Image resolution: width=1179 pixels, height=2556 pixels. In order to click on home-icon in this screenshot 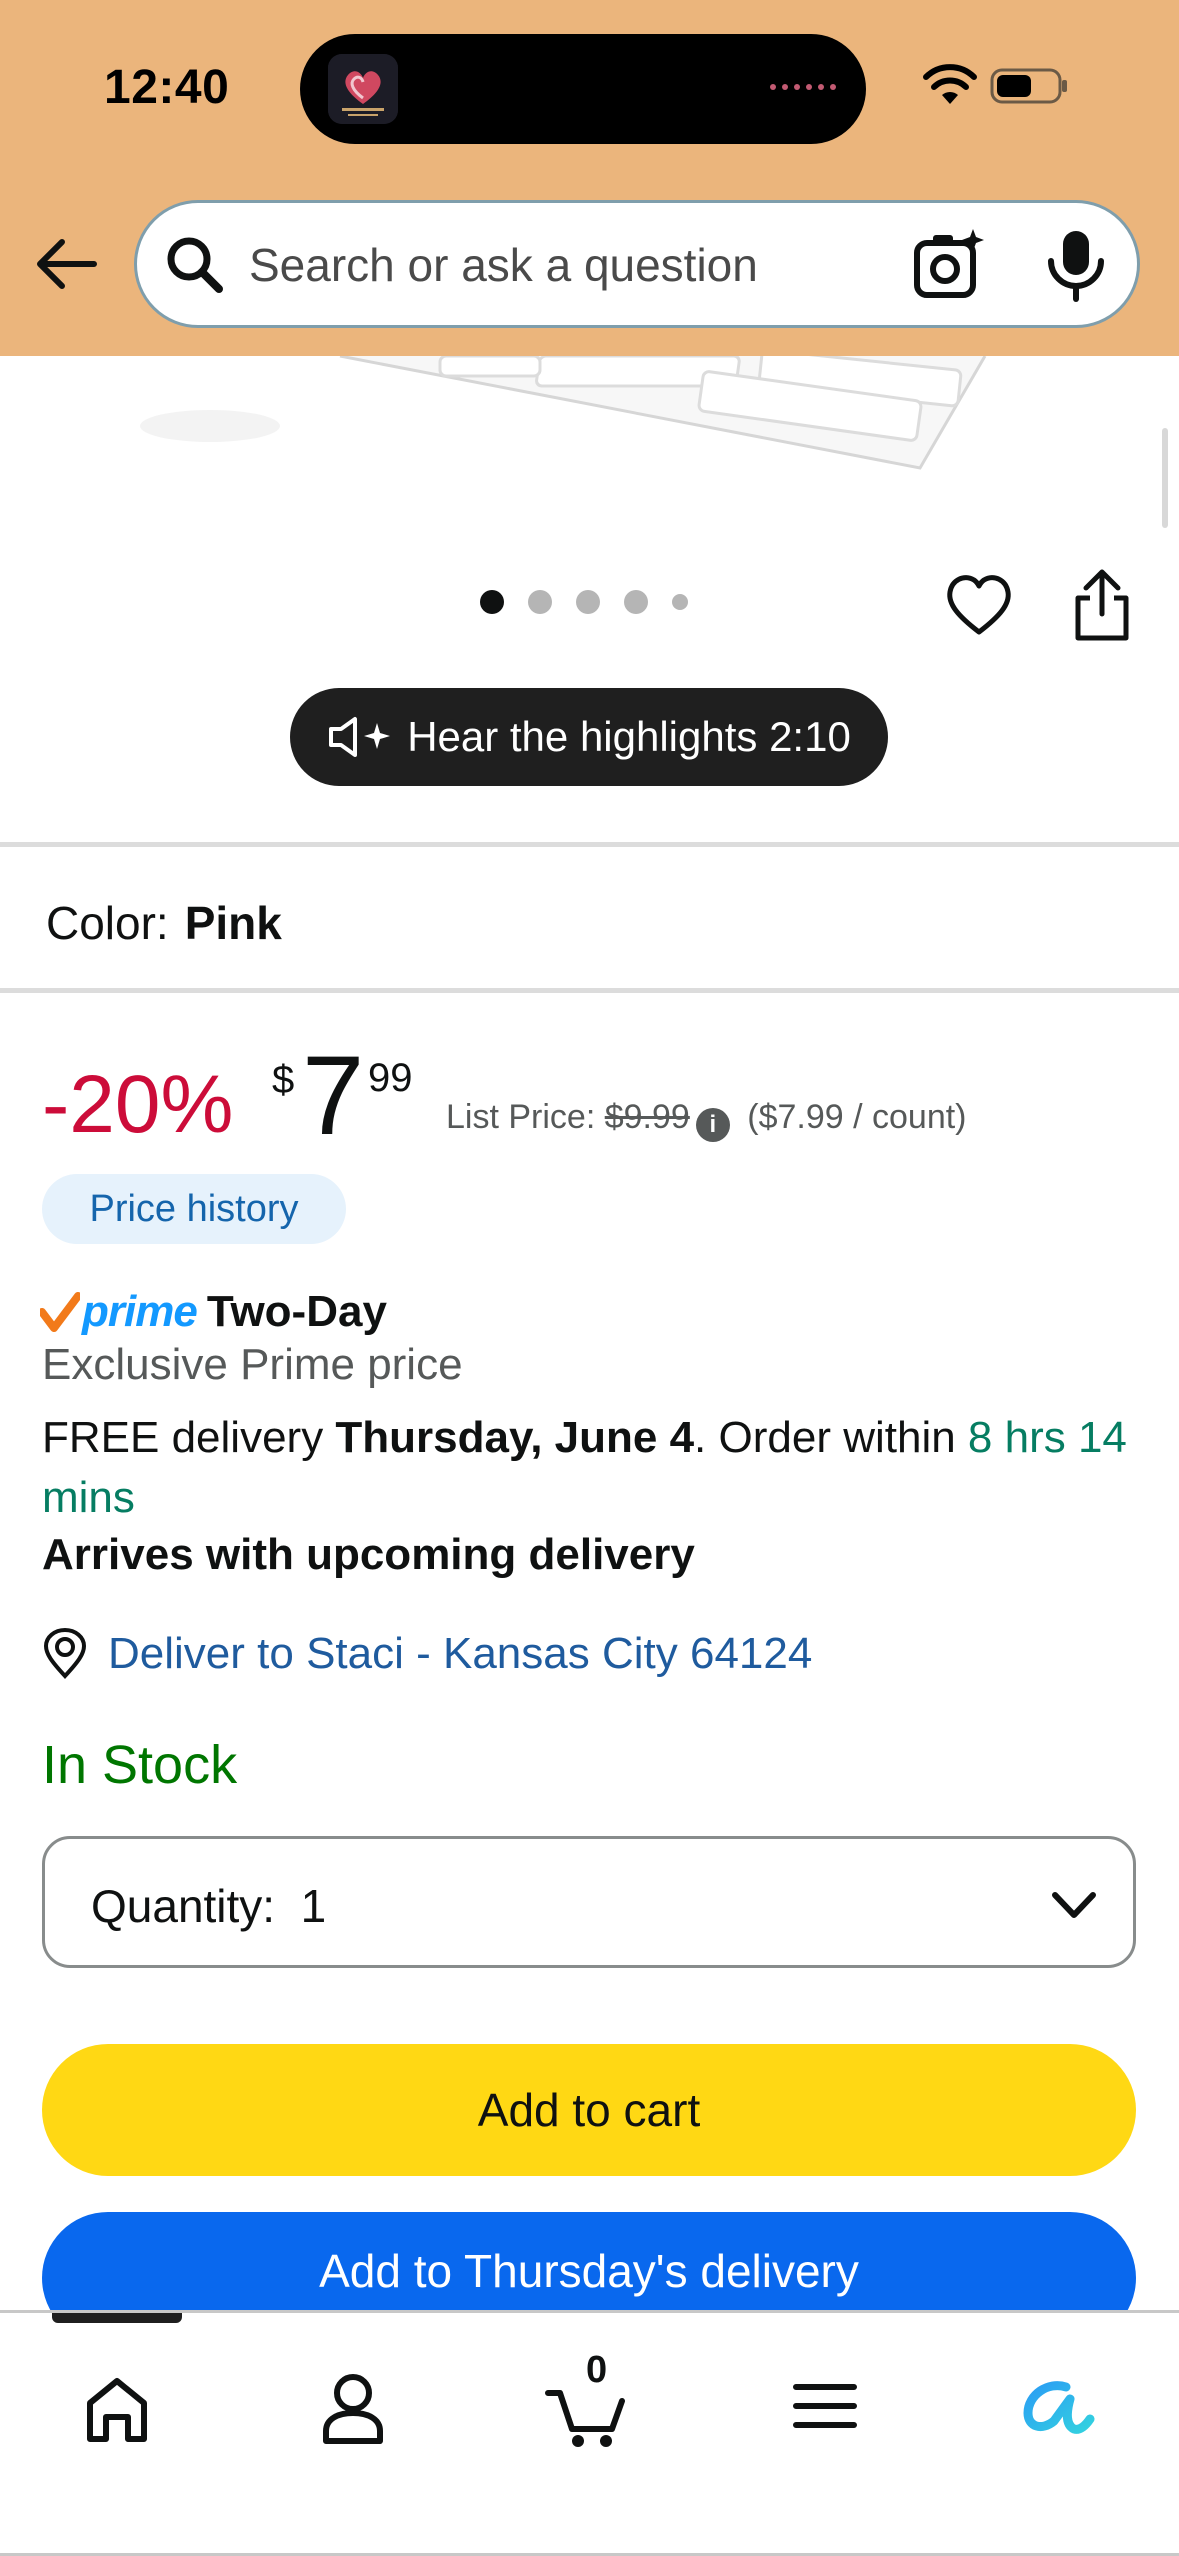, I will do `click(117, 2406)`.